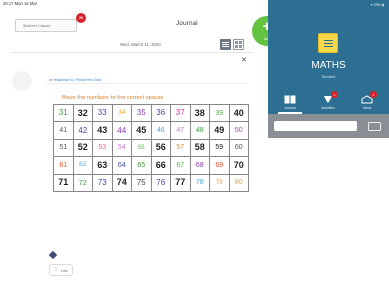 This screenshot has width=389, height=296. Describe the element at coordinates (180, 148) in the screenshot. I see `grid-cell: 57` at that location.